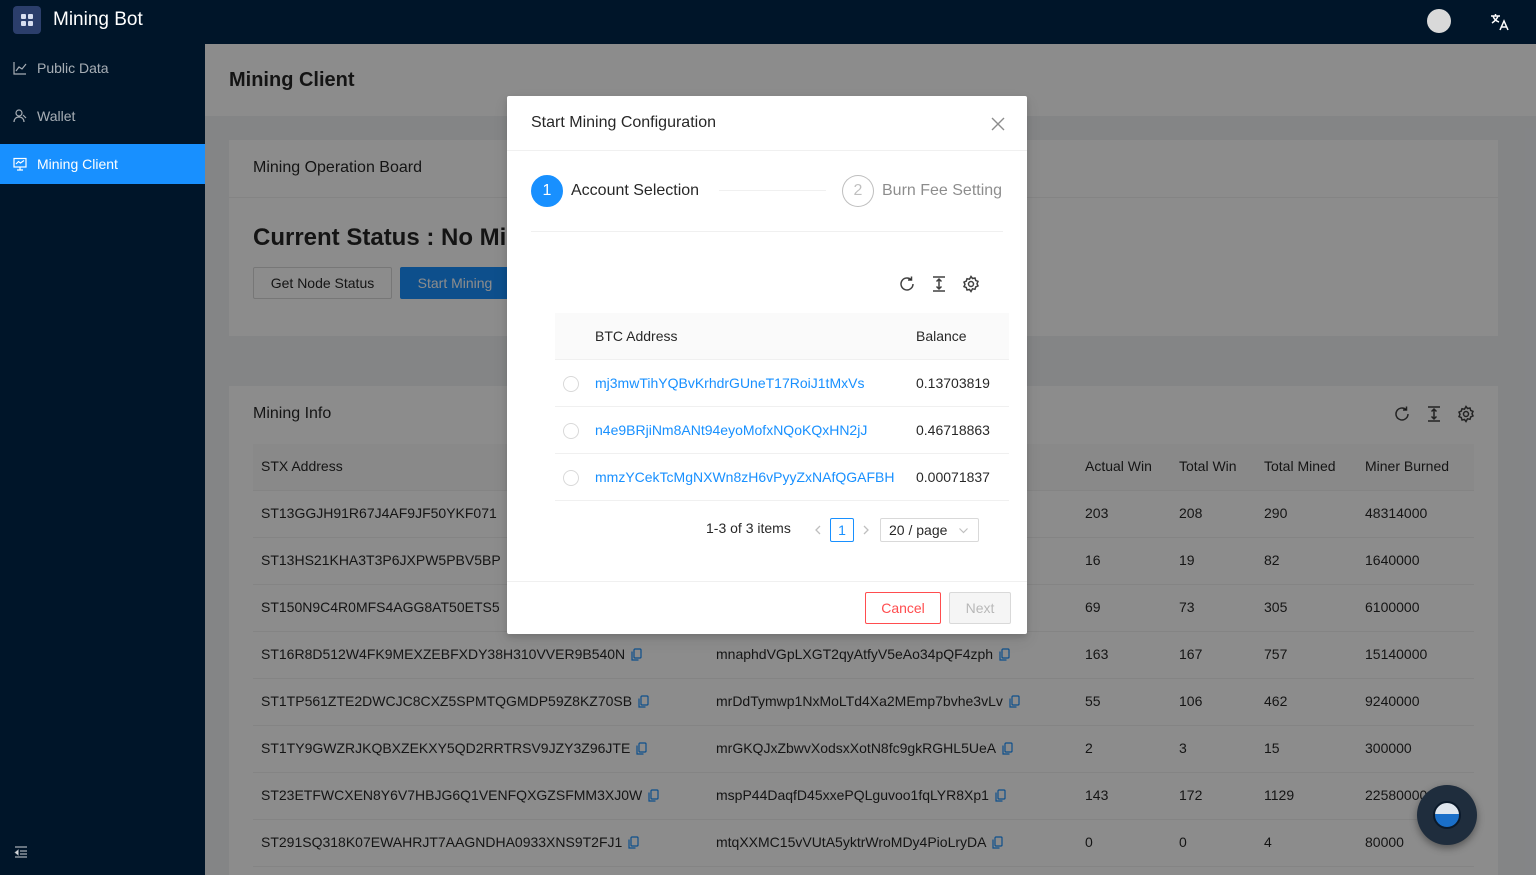 Image resolution: width=1536 pixels, height=875 pixels. Describe the element at coordinates (953, 430) in the screenshot. I see `balance-value: 0.46718863` at that location.